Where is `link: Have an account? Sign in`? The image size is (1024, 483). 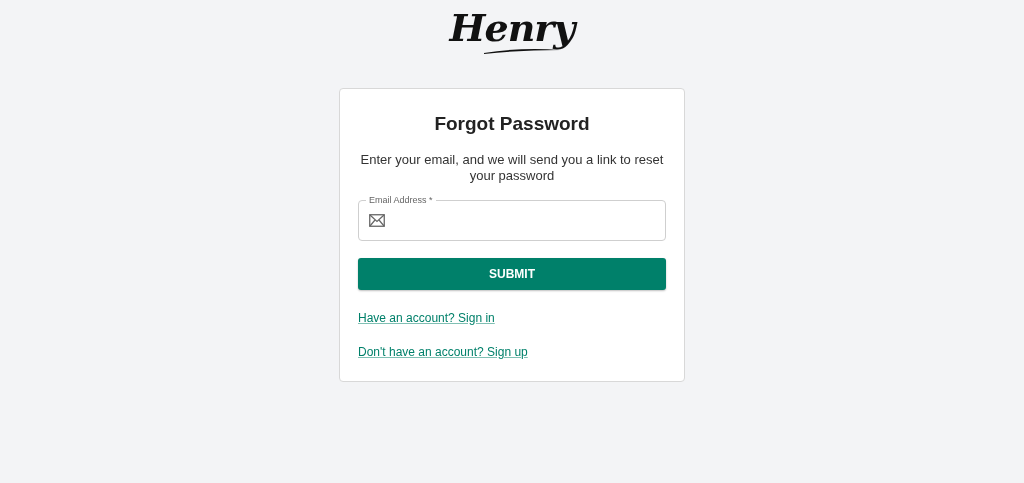
link: Have an account? Sign in is located at coordinates (426, 317).